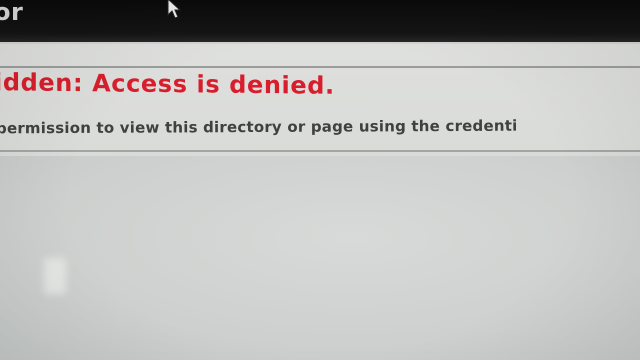 This screenshot has width=640, height=360. What do you see at coordinates (320, 67) in the screenshot?
I see `header-top-divider` at bounding box center [320, 67].